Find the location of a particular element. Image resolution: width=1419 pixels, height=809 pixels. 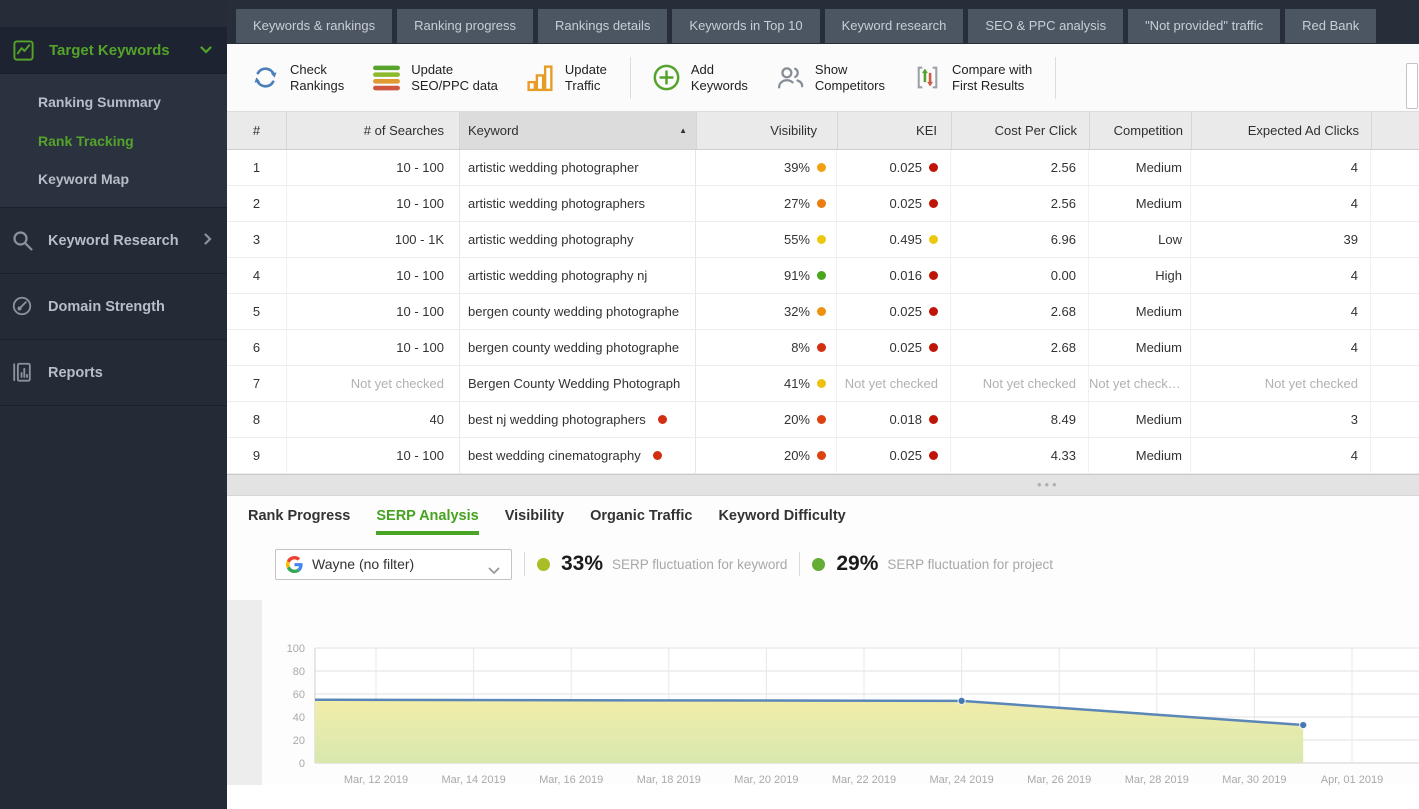

tab-serp-analysis: SERP Analysis is located at coordinates (427, 521).